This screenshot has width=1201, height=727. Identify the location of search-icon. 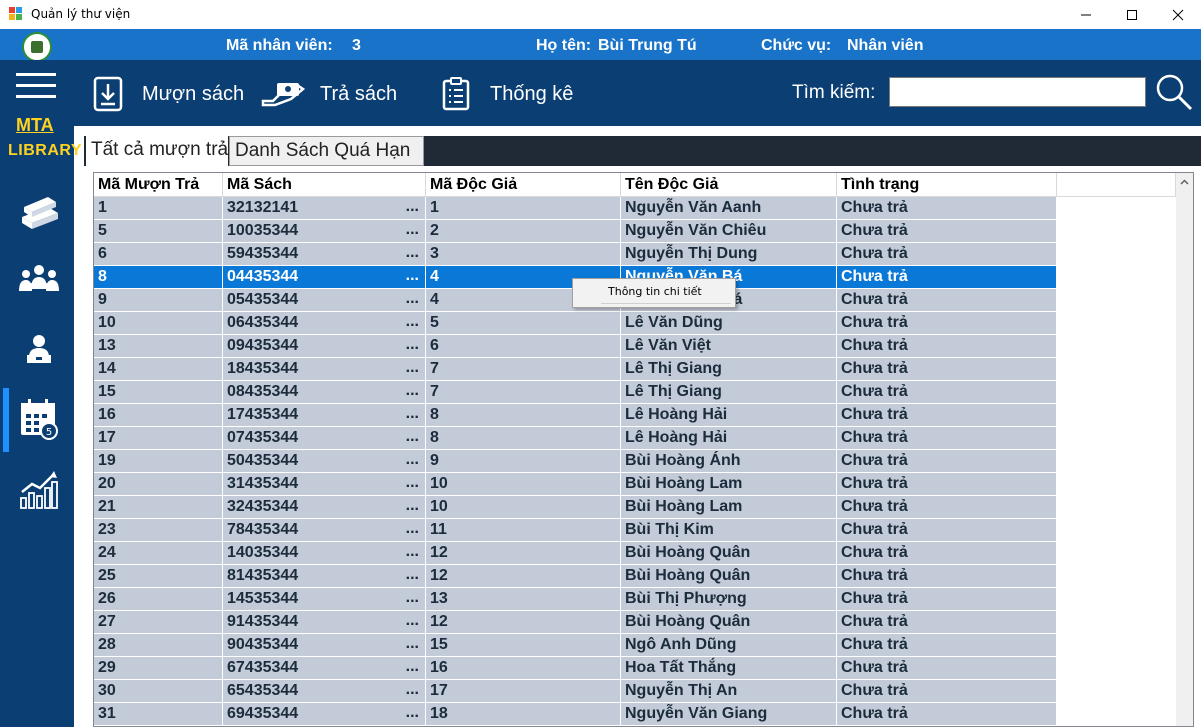
(1174, 92).